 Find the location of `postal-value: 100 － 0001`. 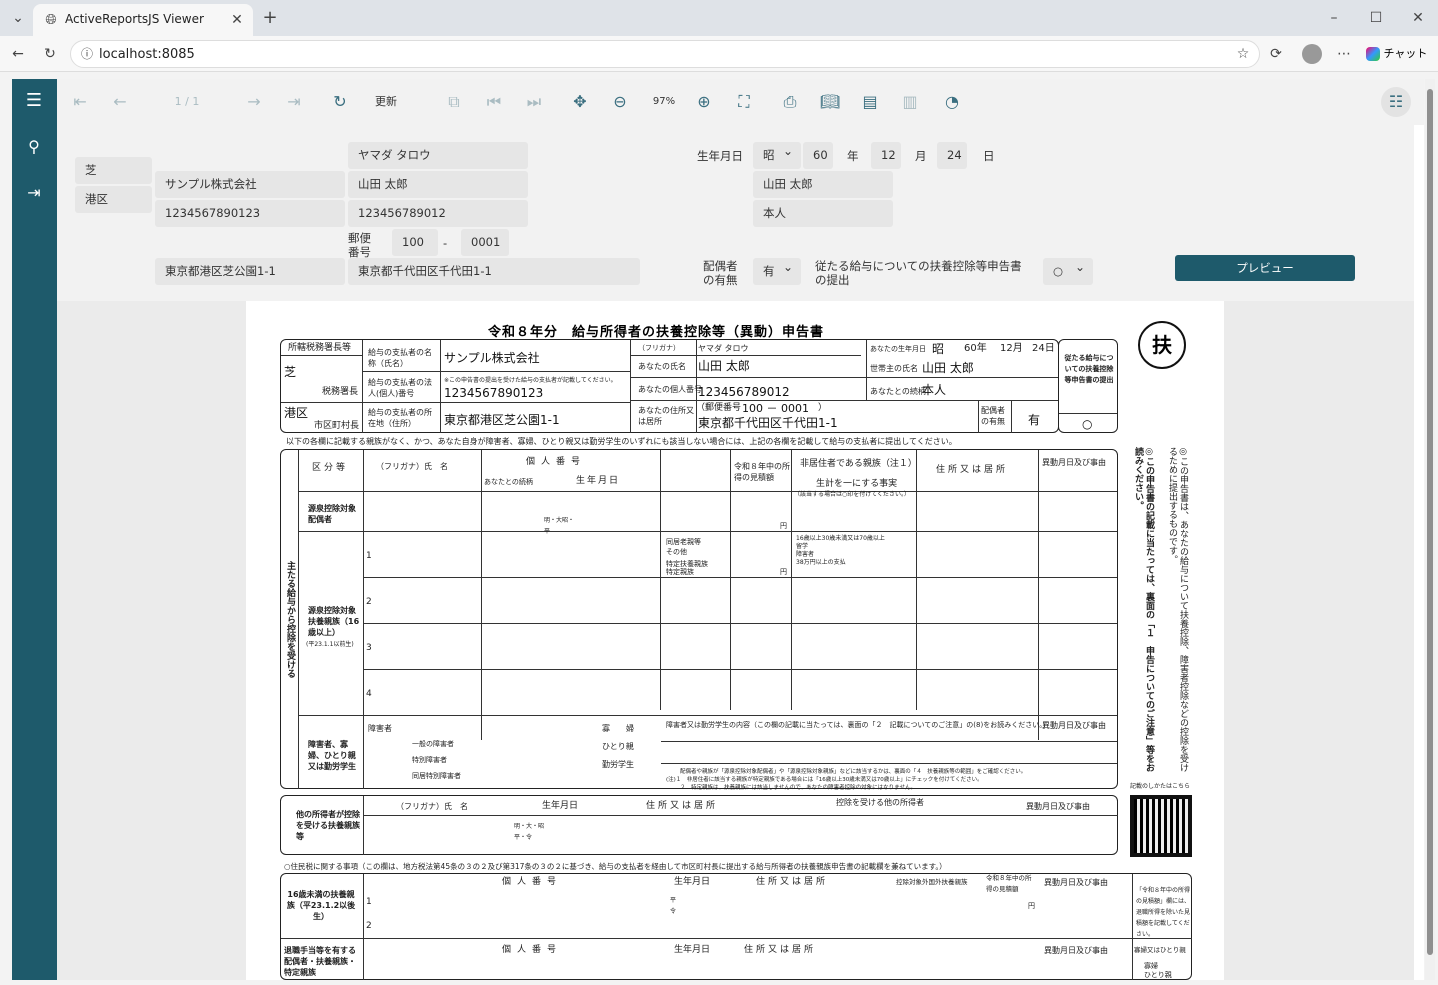

postal-value: 100 － 0001 is located at coordinates (775, 408).